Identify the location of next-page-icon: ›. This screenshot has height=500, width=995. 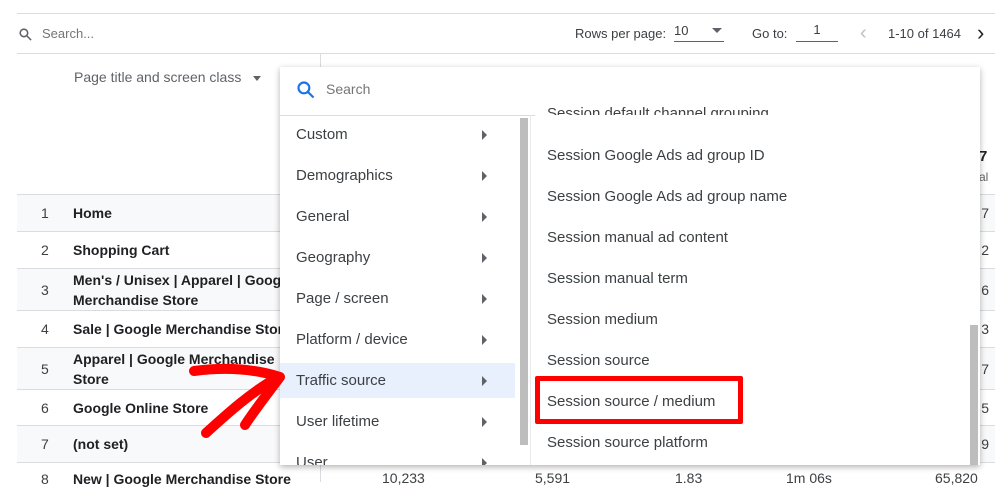
(980, 33).